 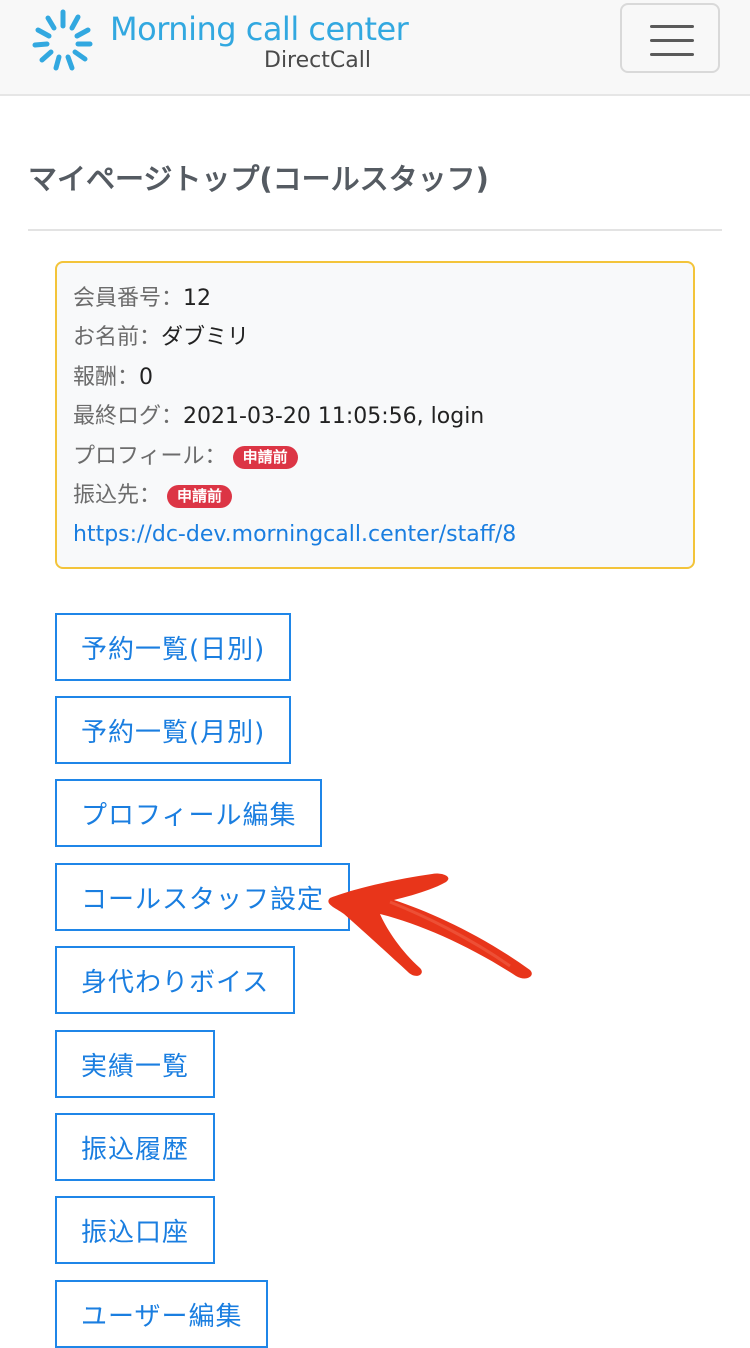 I want to click on user-edit-button: ユーザー編集, so click(x=162, y=1314).